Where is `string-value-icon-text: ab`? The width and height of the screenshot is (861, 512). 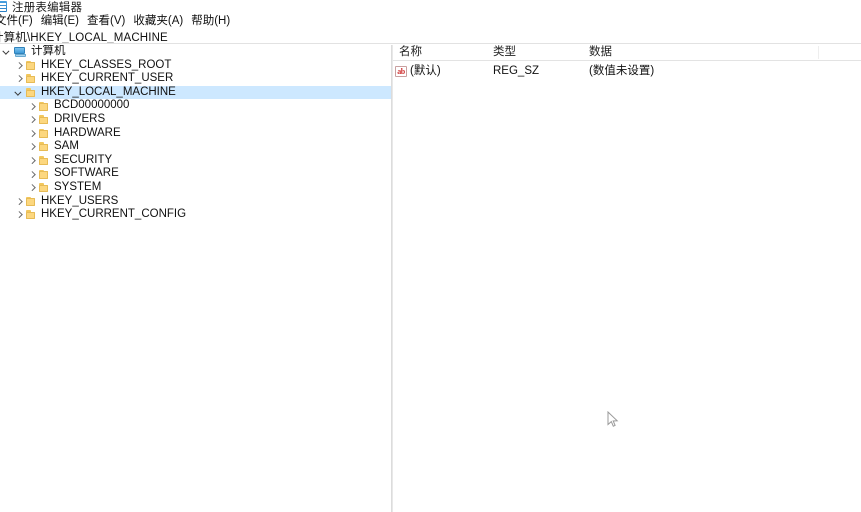
string-value-icon-text: ab is located at coordinates (401, 71).